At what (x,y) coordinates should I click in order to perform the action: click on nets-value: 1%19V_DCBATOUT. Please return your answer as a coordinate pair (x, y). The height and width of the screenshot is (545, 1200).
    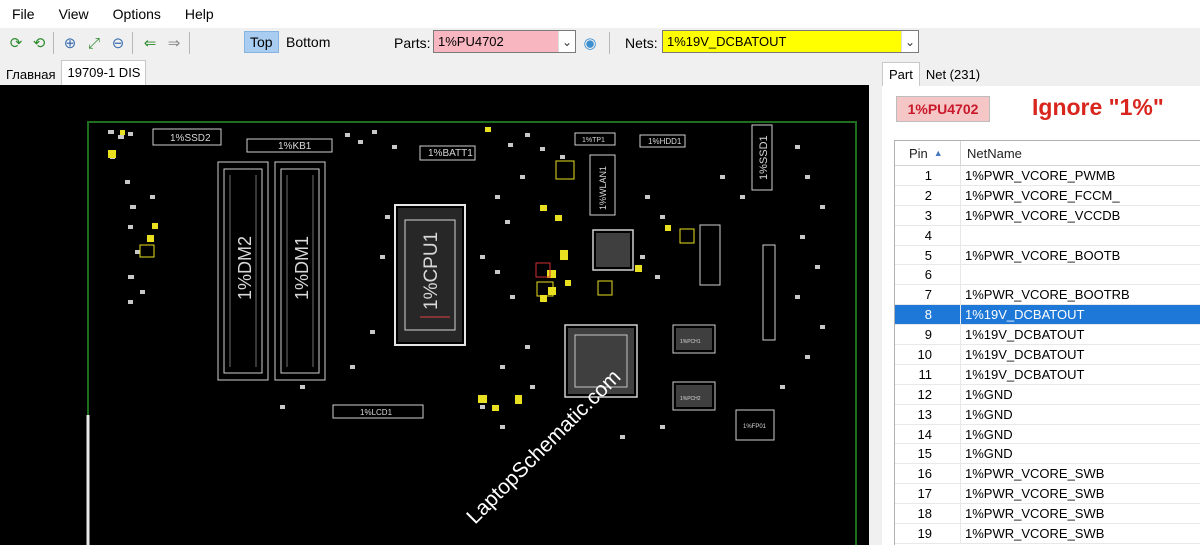
    Looking at the image, I should click on (782, 41).